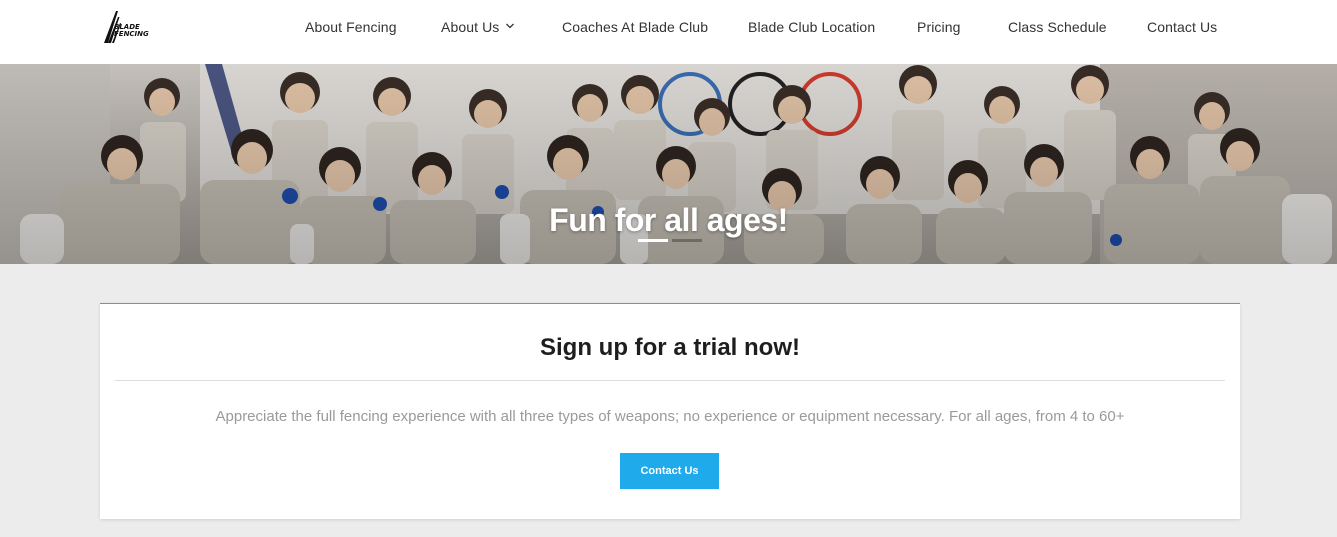 The image size is (1337, 537). I want to click on slider-pagination, so click(671, 240).